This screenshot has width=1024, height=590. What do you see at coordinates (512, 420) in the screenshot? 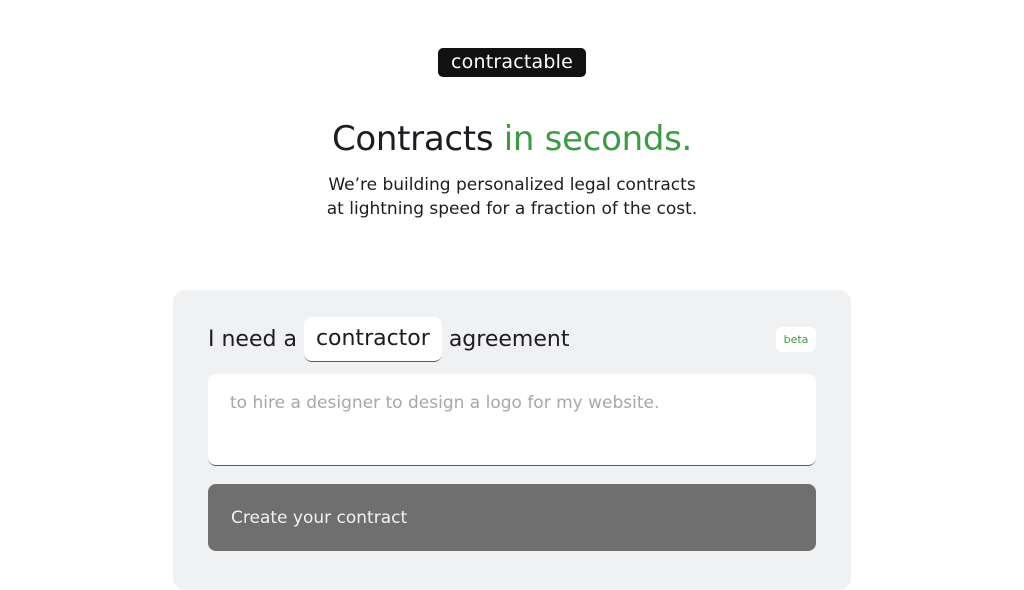
I see `contract-description-input` at bounding box center [512, 420].